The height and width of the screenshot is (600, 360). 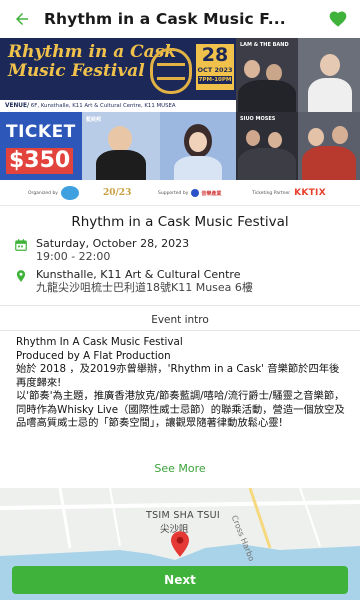 What do you see at coordinates (93, 355) in the screenshot?
I see `intro-line: Produced by A Flat Production` at bounding box center [93, 355].